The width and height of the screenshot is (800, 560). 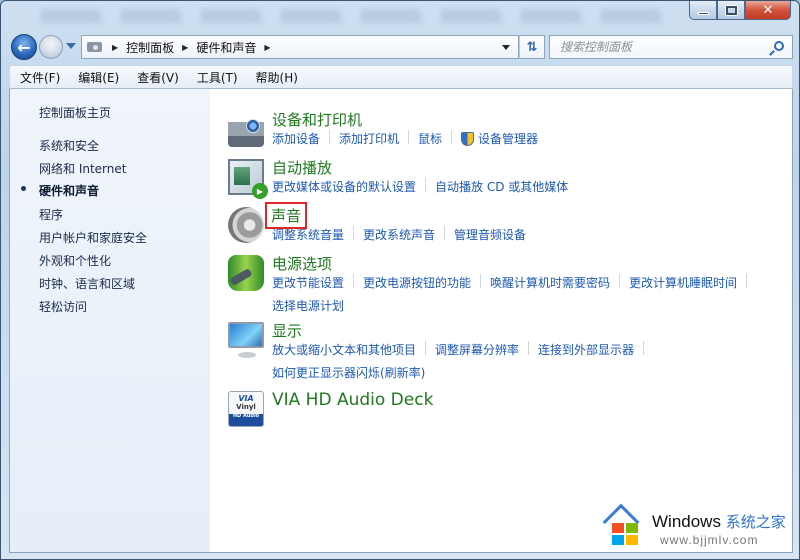 I want to click on sidebar-item-network: 网络和 Internet, so click(x=82, y=168).